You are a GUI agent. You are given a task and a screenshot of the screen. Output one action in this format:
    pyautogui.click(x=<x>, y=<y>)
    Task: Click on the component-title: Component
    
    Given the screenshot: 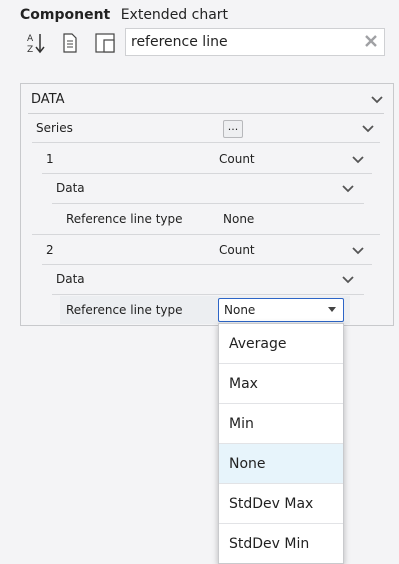 What is the action you would take?
    pyautogui.click(x=65, y=15)
    